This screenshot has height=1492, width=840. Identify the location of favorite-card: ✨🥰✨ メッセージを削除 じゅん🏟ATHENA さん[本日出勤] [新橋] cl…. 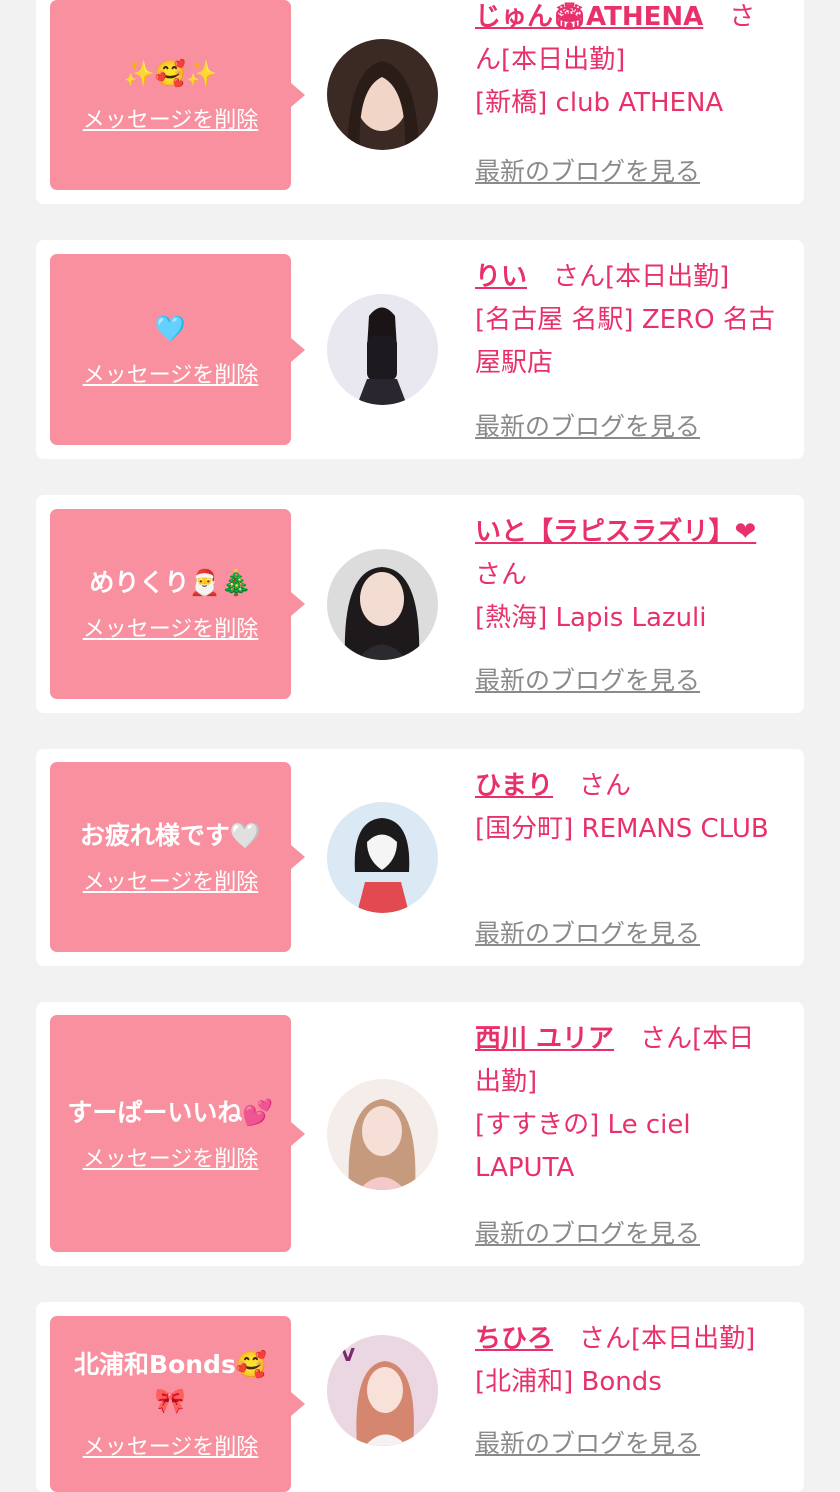
(420, 102).